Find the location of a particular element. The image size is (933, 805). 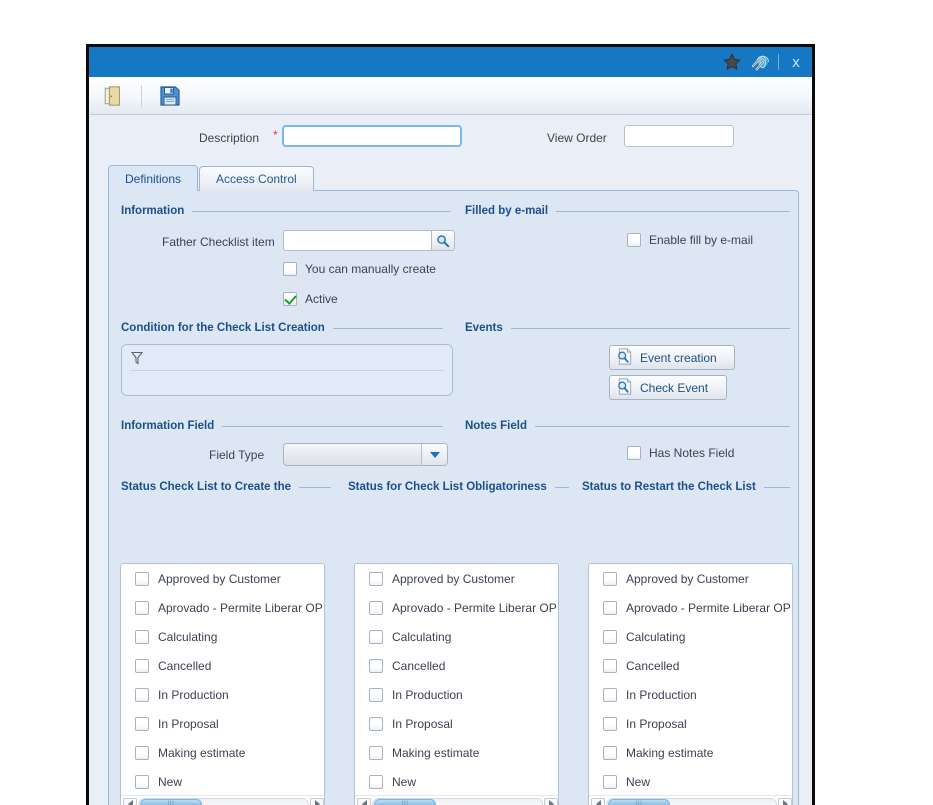

magnifier-icon is located at coordinates (443, 240).